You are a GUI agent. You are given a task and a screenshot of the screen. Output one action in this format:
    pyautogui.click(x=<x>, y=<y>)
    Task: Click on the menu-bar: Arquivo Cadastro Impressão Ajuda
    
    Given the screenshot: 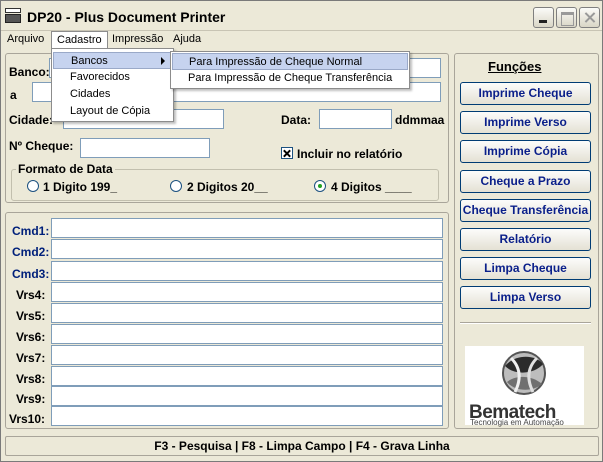 What is the action you would take?
    pyautogui.click(x=301, y=39)
    